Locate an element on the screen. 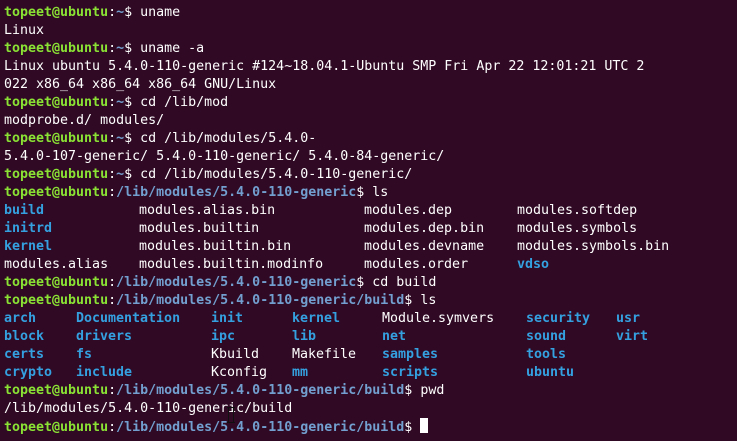 The width and height of the screenshot is (737, 441). ls-directory-entry: lib is located at coordinates (304, 336).